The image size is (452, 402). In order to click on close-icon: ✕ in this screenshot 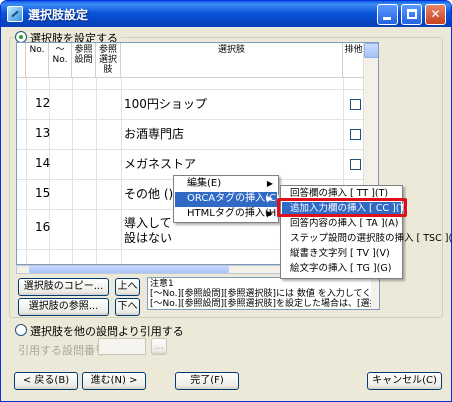, I will do `click(435, 14)`.